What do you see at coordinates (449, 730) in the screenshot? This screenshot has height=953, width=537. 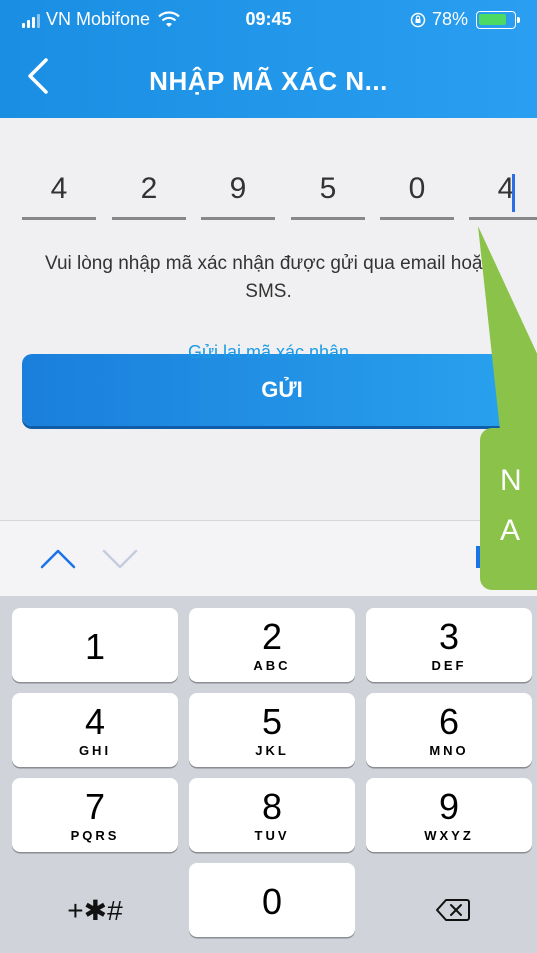 I see `key-6: 6 MNO` at bounding box center [449, 730].